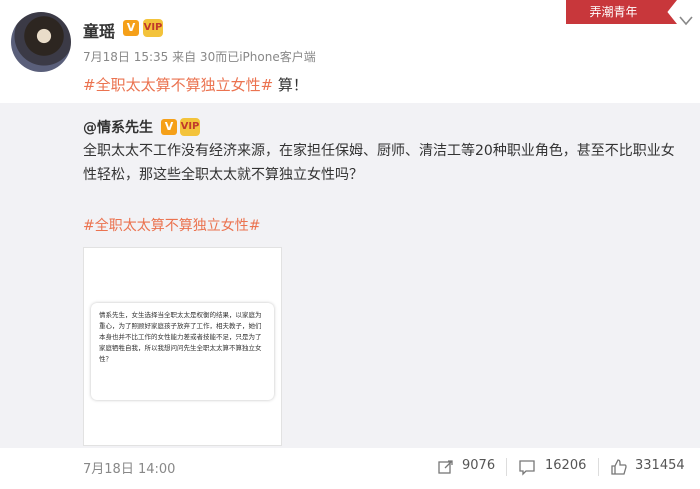  What do you see at coordinates (445, 467) in the screenshot?
I see `repost-icon` at bounding box center [445, 467].